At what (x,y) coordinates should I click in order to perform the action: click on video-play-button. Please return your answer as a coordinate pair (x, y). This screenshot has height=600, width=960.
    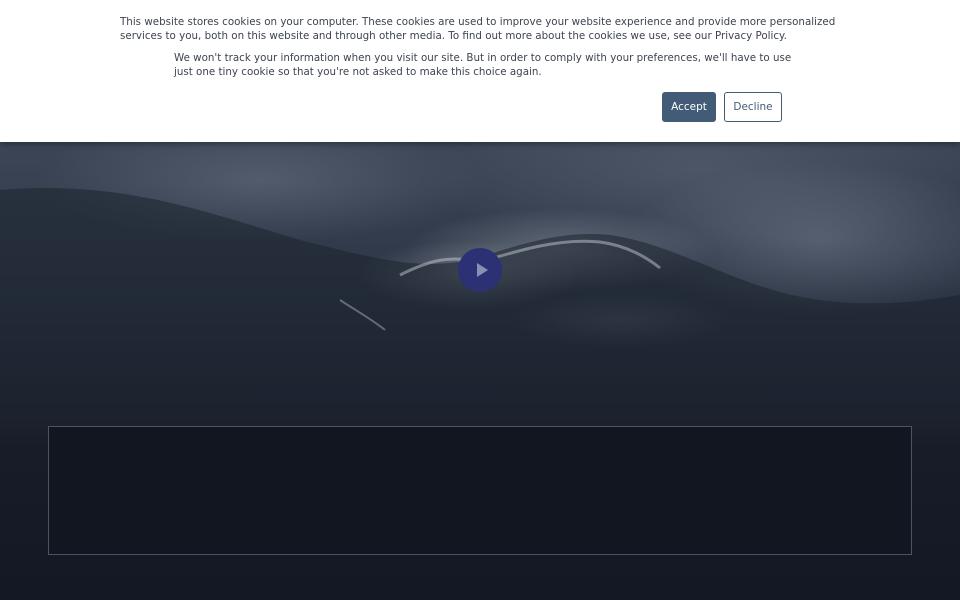
    Looking at the image, I should click on (480, 270).